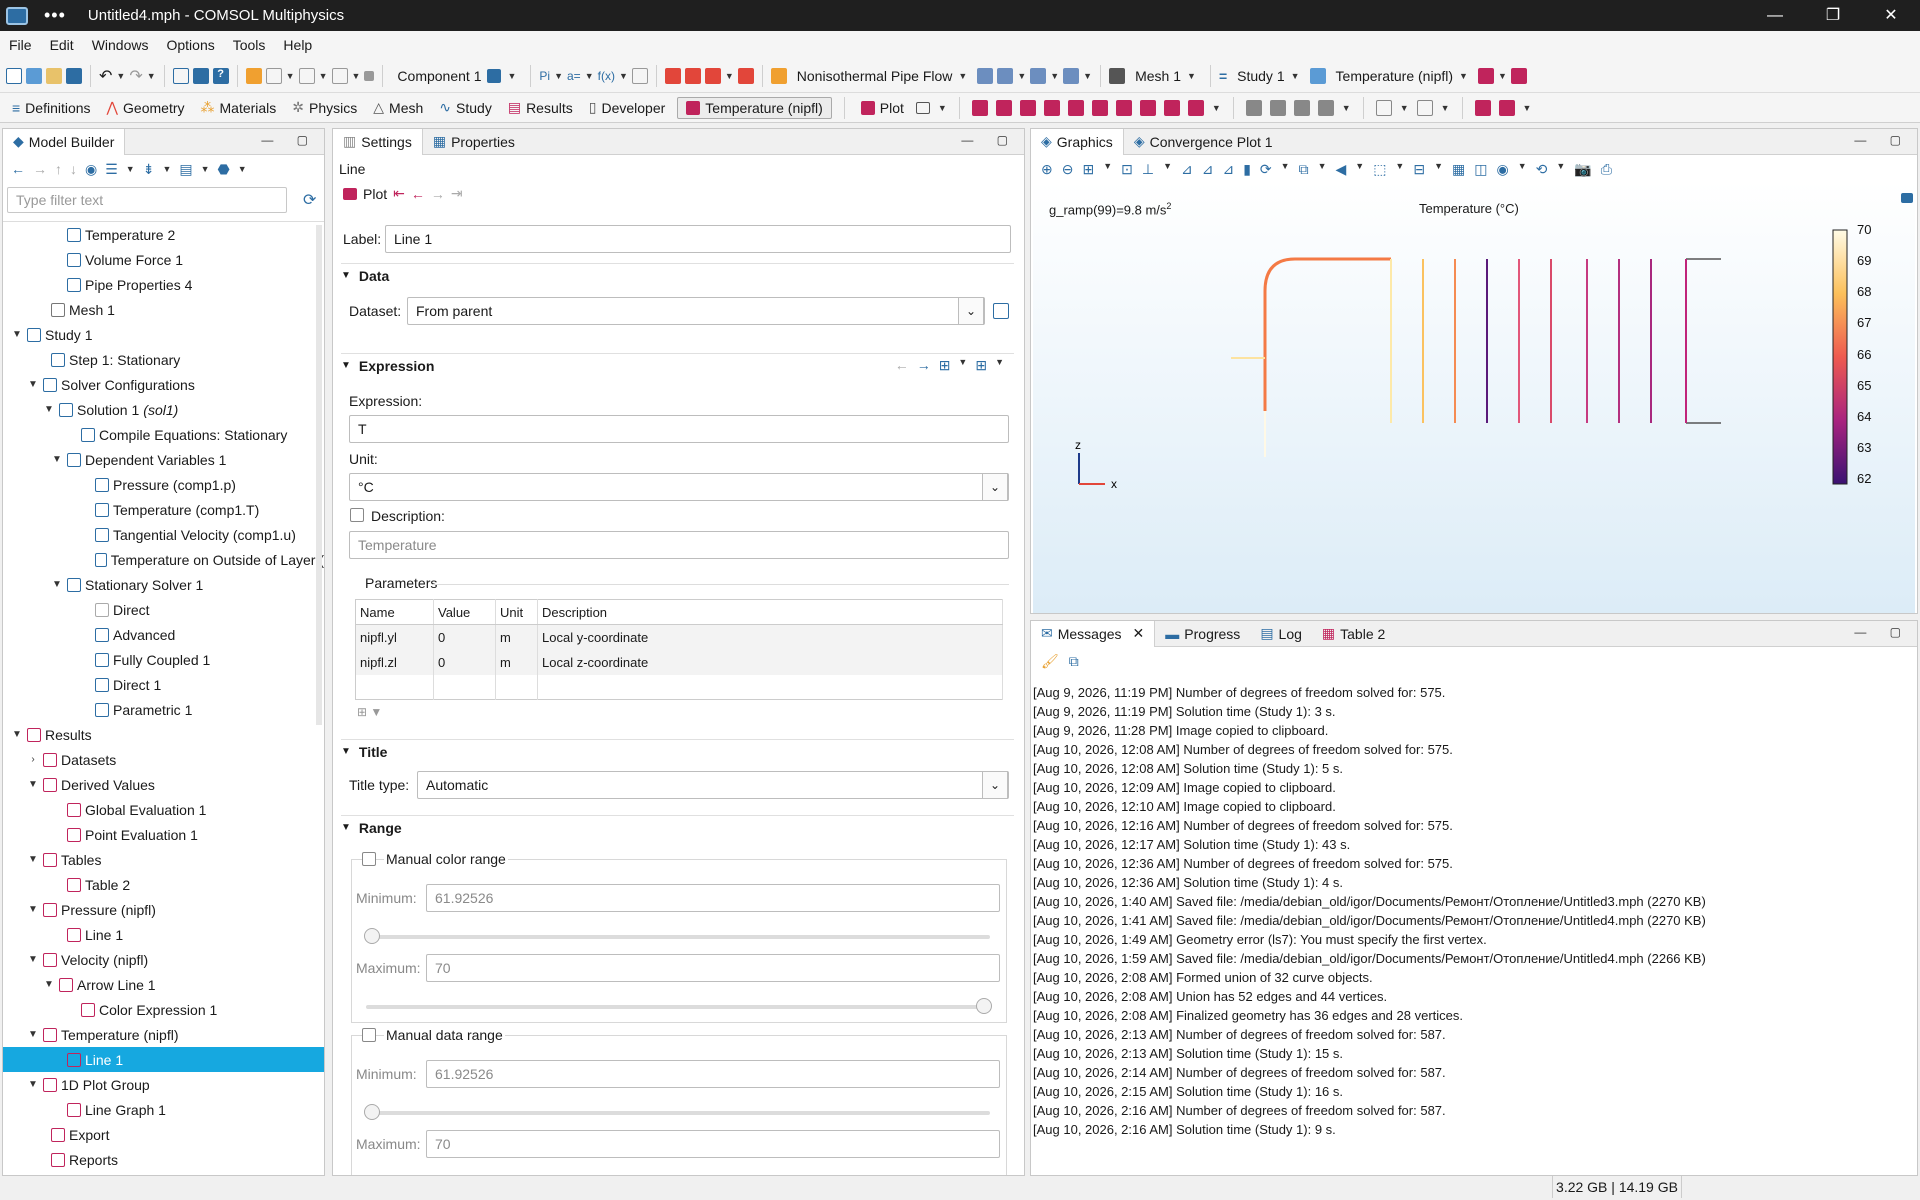  Describe the element at coordinates (627, 107) in the screenshot. I see `tab-developer: ▯ Developer` at that location.